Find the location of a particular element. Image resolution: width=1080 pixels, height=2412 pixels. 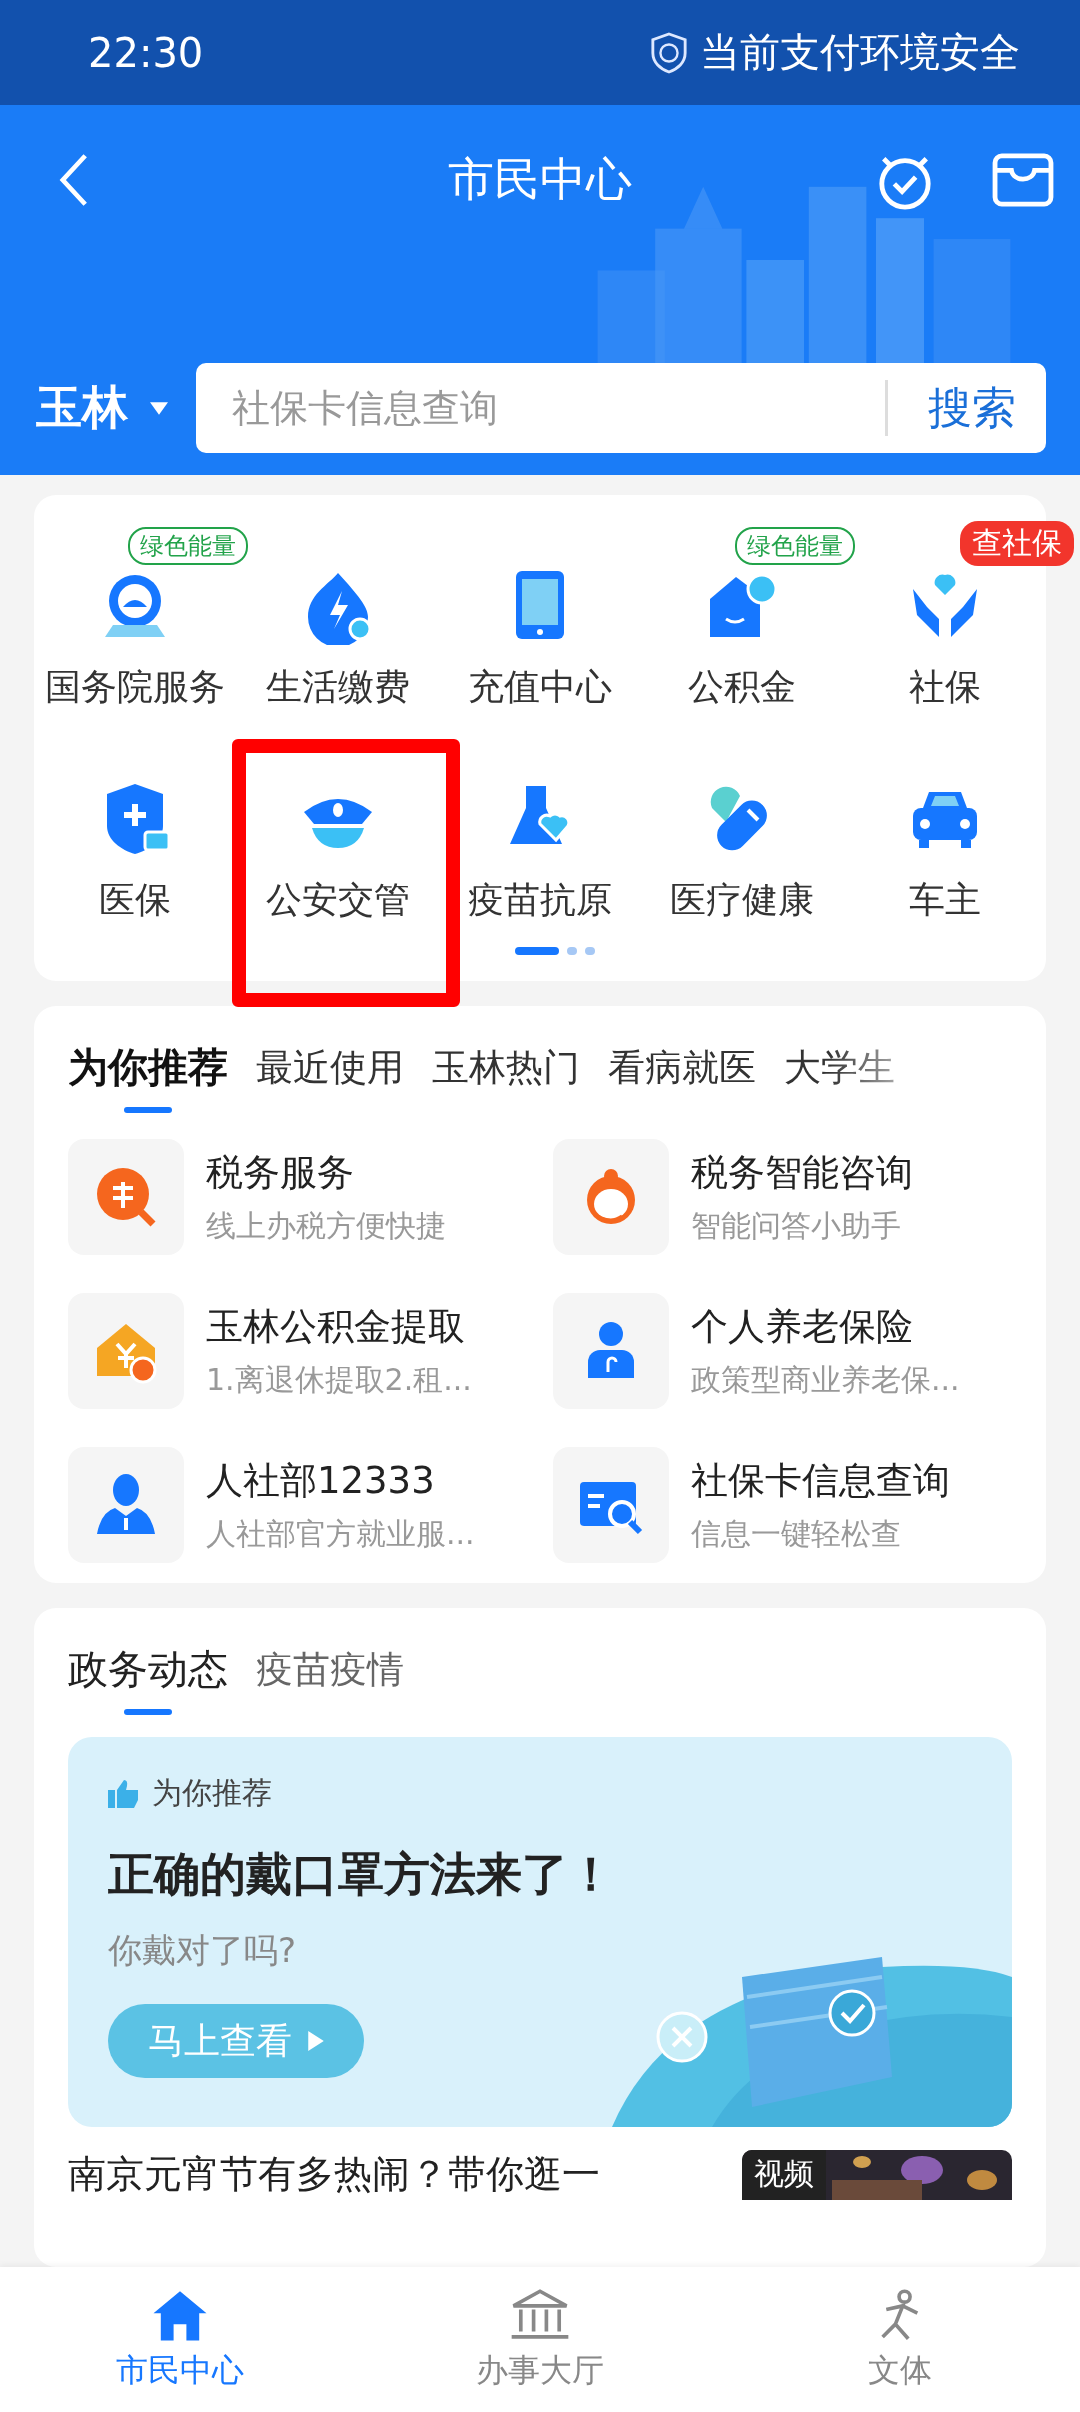

service-title: 玉林公积金提取 is located at coordinates (339, 1326).